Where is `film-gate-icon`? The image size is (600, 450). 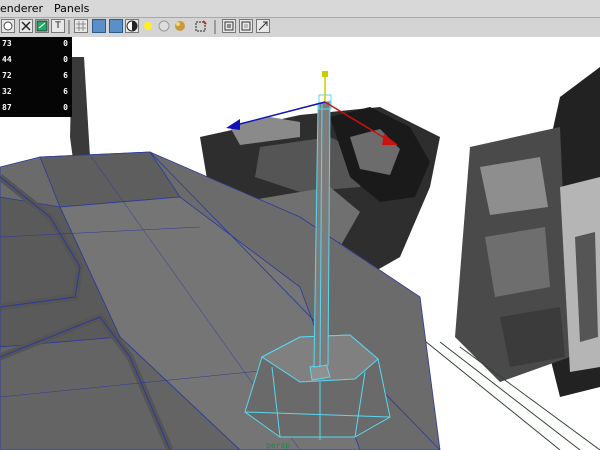 film-gate-icon is located at coordinates (263, 26).